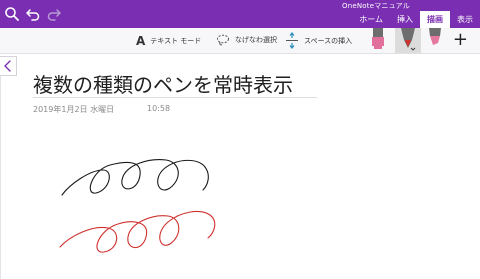 This screenshot has height=279, width=480. What do you see at coordinates (135, 177) in the screenshot?
I see `black-scribble` at bounding box center [135, 177].